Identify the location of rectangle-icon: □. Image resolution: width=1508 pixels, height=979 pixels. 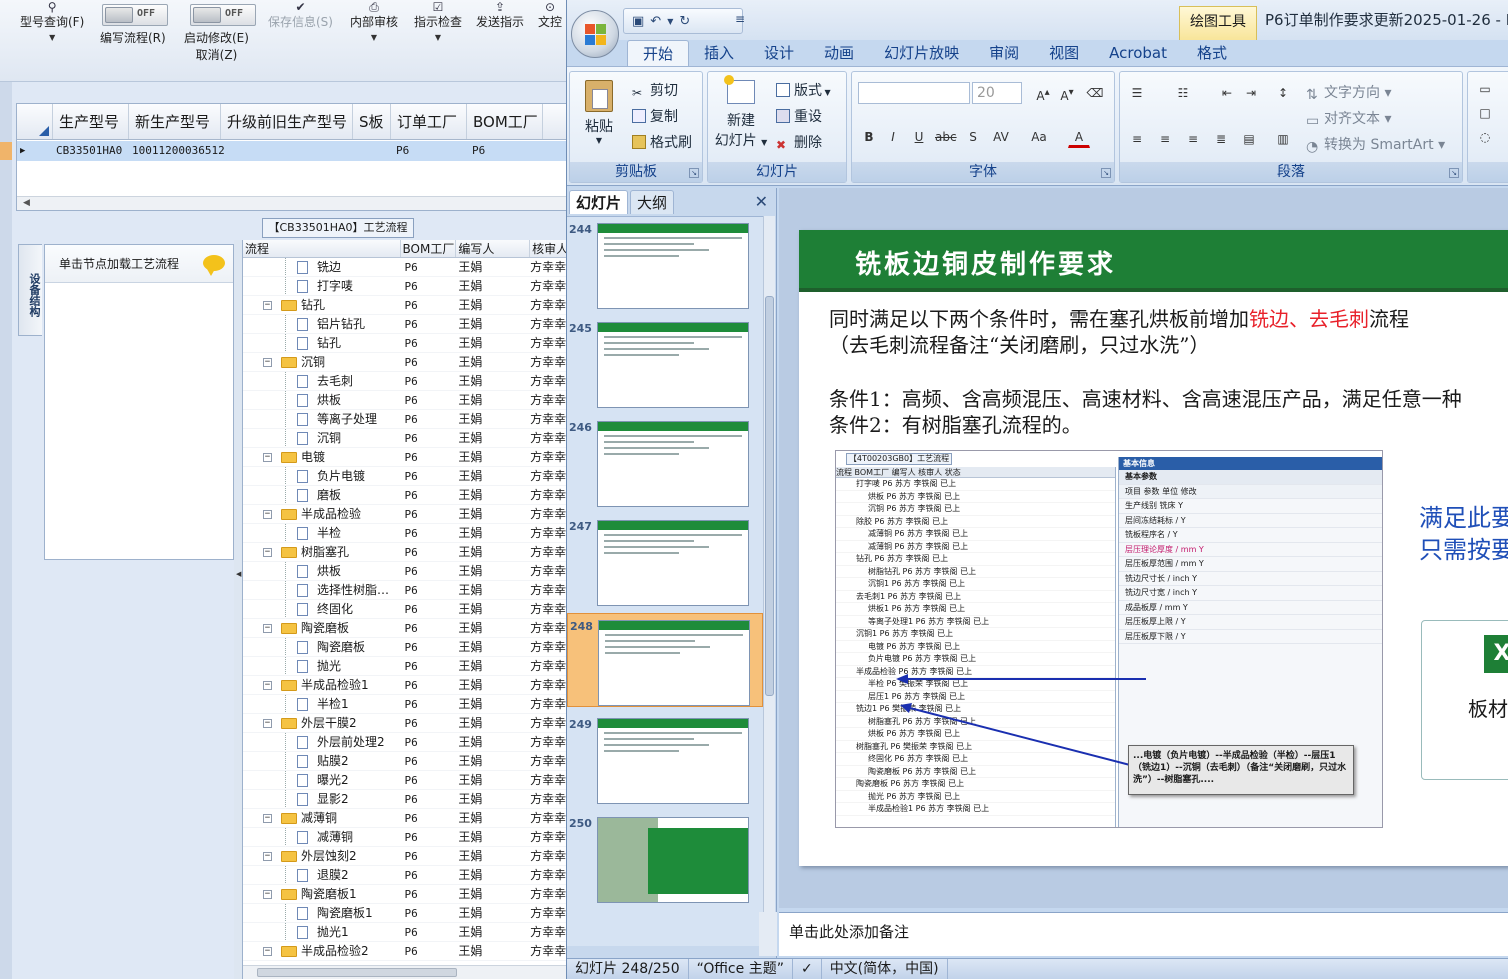
(1485, 113).